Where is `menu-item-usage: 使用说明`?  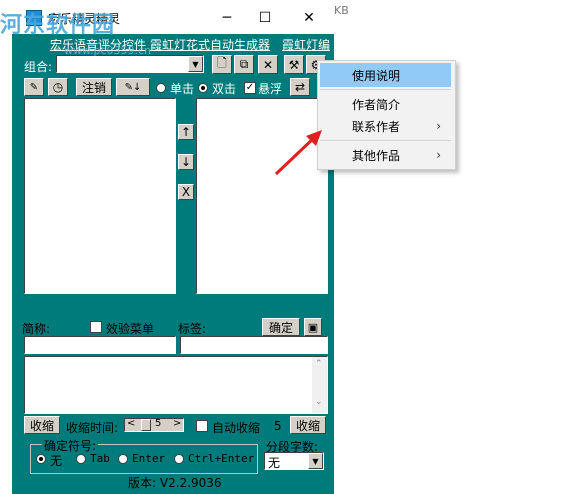 menu-item-usage: 使用说明 is located at coordinates (385, 75).